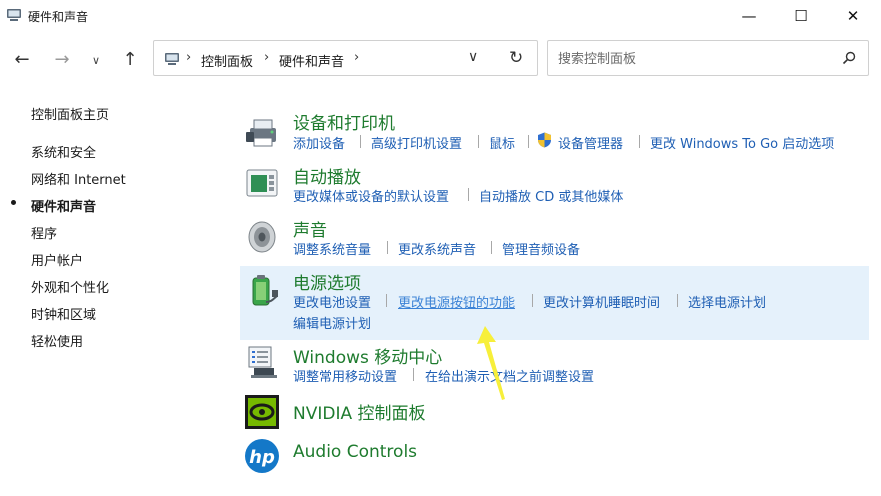 The image size is (881, 496). What do you see at coordinates (332, 301) in the screenshot?
I see `link-change-battery-settings: 更改电池设置` at bounding box center [332, 301].